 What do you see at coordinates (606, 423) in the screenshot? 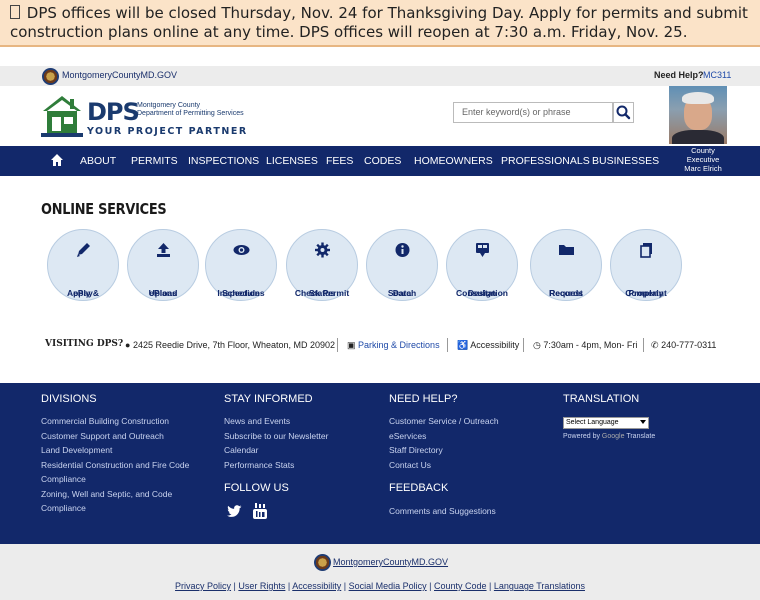
I see `language-select: Select Language` at bounding box center [606, 423].